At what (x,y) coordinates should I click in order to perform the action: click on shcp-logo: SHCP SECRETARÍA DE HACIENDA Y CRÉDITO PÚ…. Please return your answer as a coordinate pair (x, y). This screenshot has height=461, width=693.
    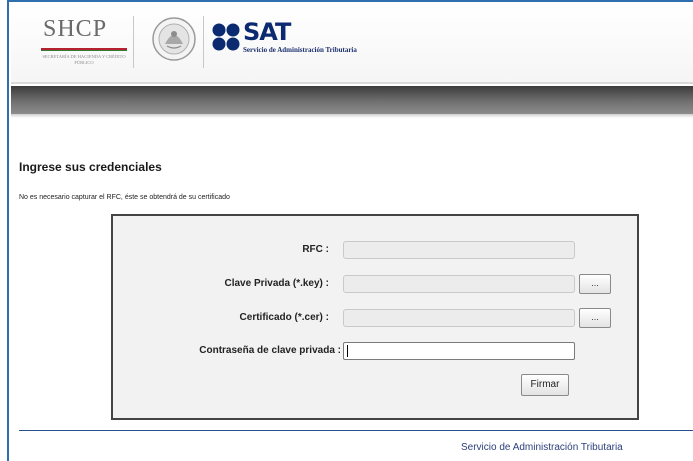
    Looking at the image, I should click on (84, 42).